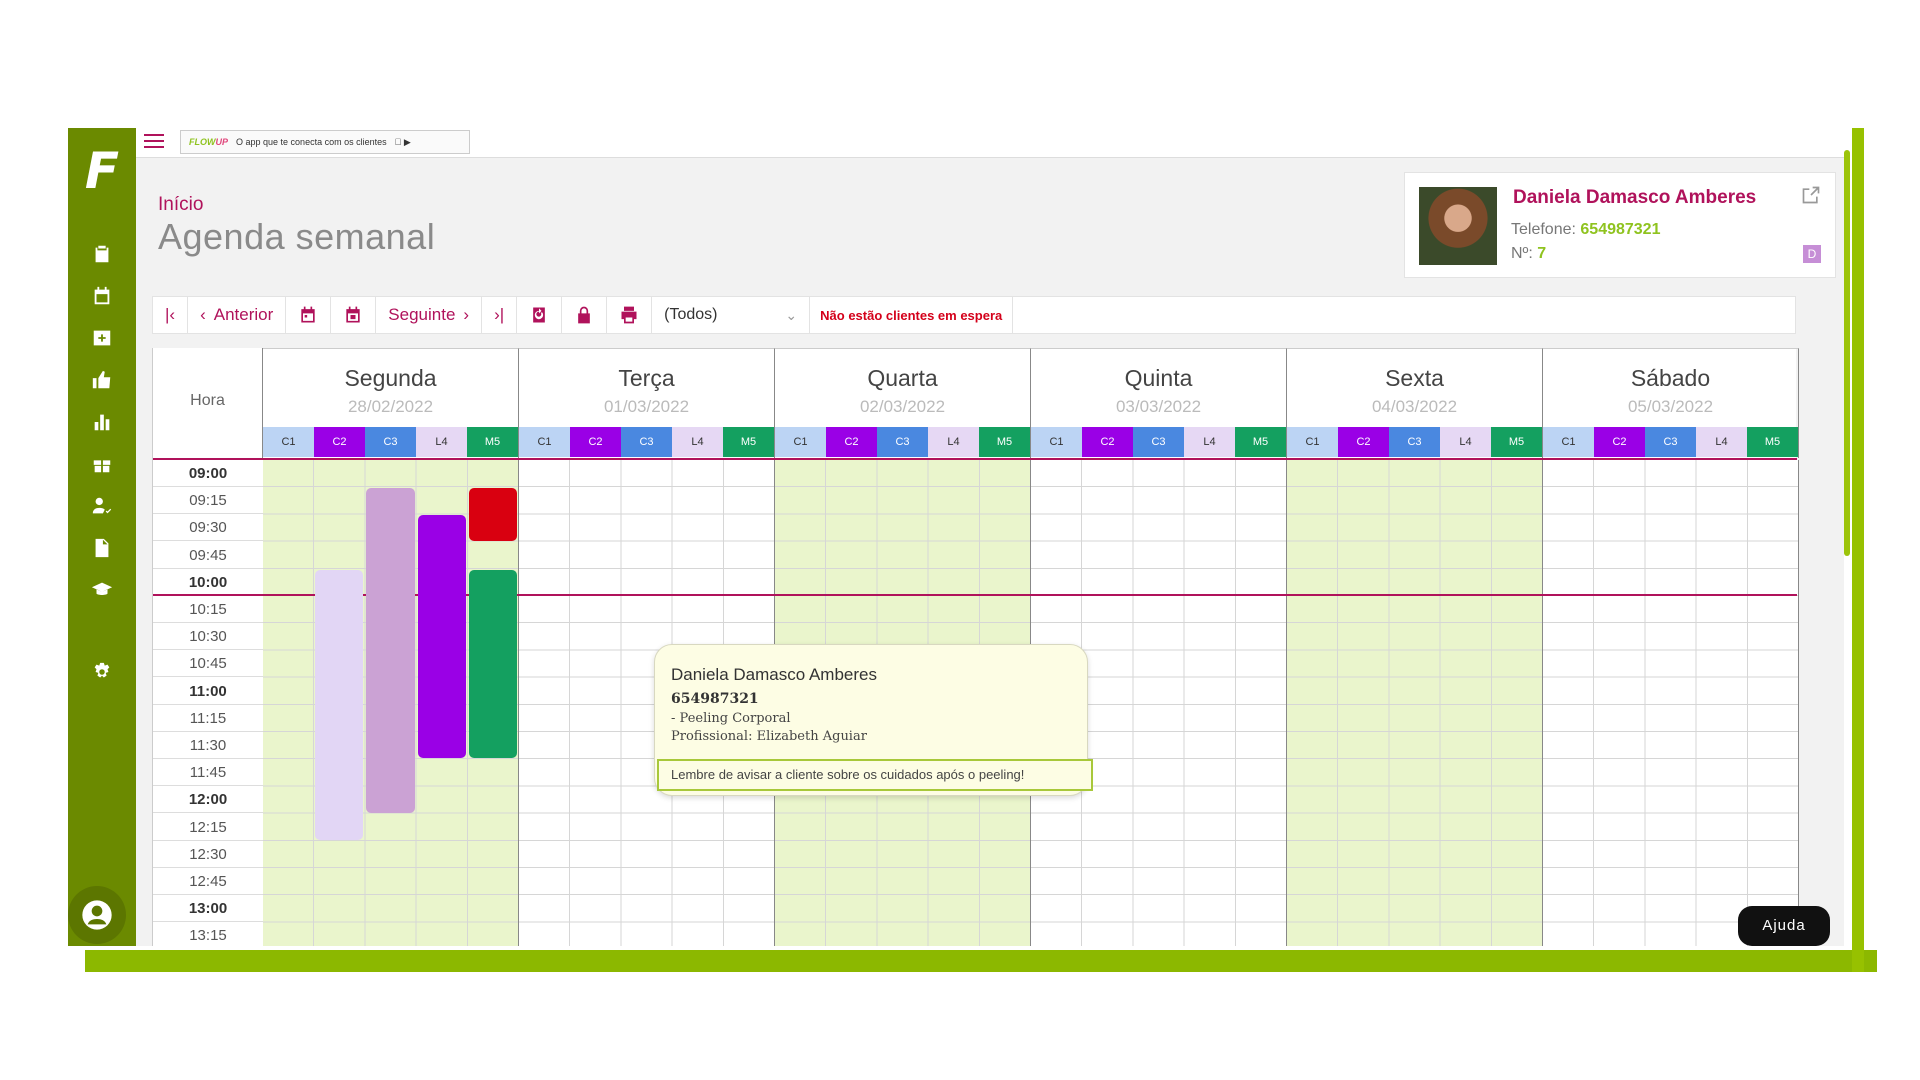 The width and height of the screenshot is (1920, 1080). Describe the element at coordinates (540, 315) in the screenshot. I see `refresh-button` at that location.